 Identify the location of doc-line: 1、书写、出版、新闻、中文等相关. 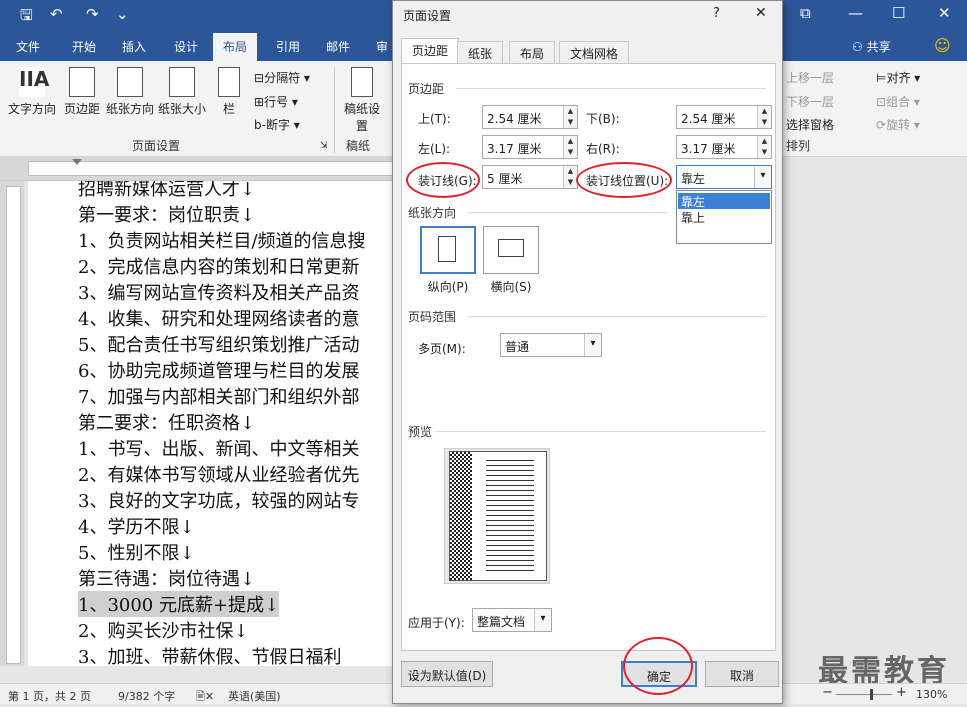
(219, 449).